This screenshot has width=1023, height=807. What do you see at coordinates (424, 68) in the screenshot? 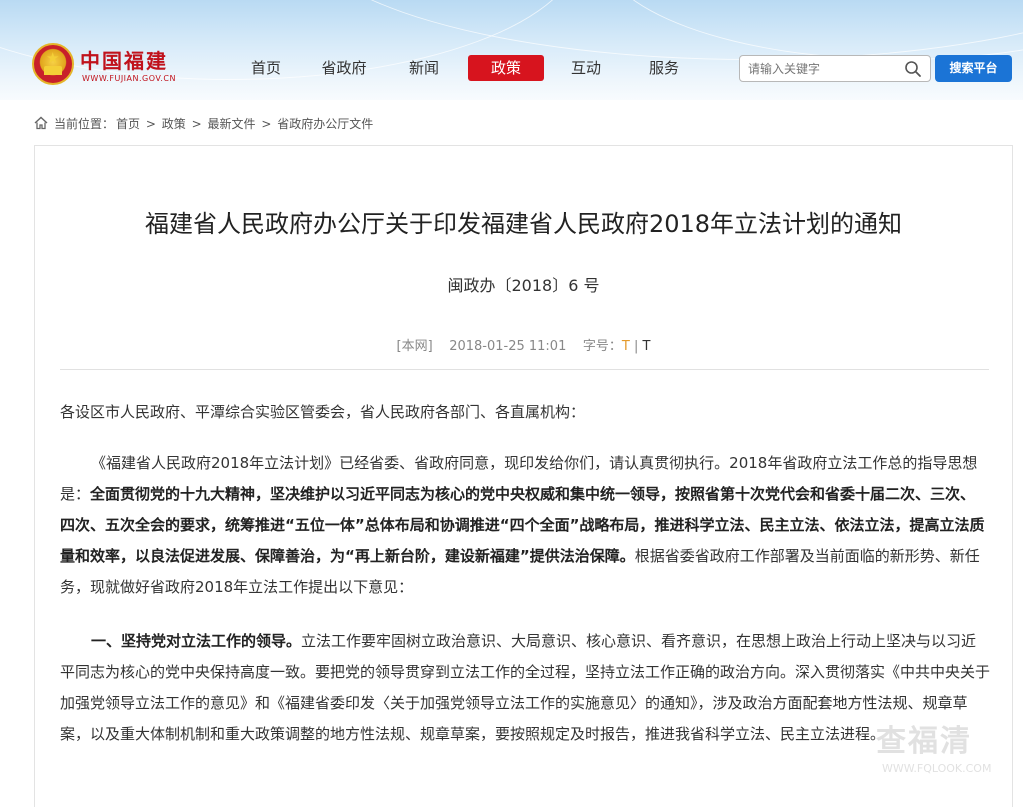
I see `nav-news: 新闻` at bounding box center [424, 68].